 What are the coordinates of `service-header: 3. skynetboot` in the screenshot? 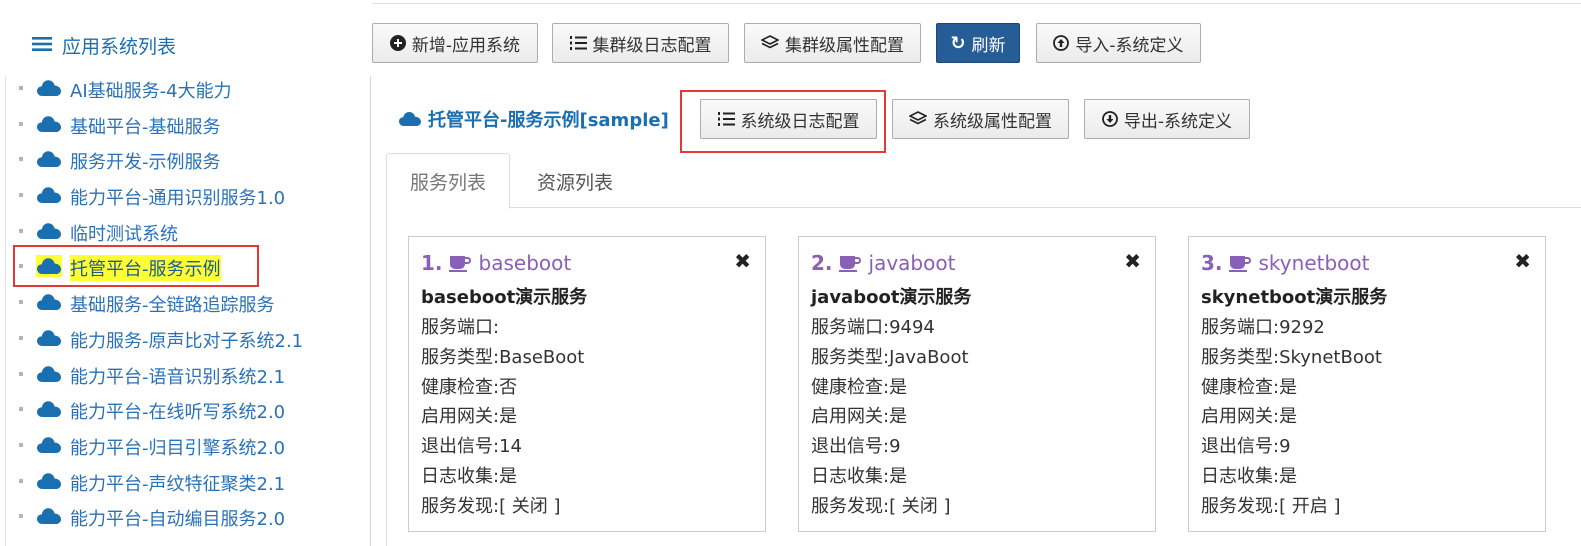 It's located at (1285, 263).